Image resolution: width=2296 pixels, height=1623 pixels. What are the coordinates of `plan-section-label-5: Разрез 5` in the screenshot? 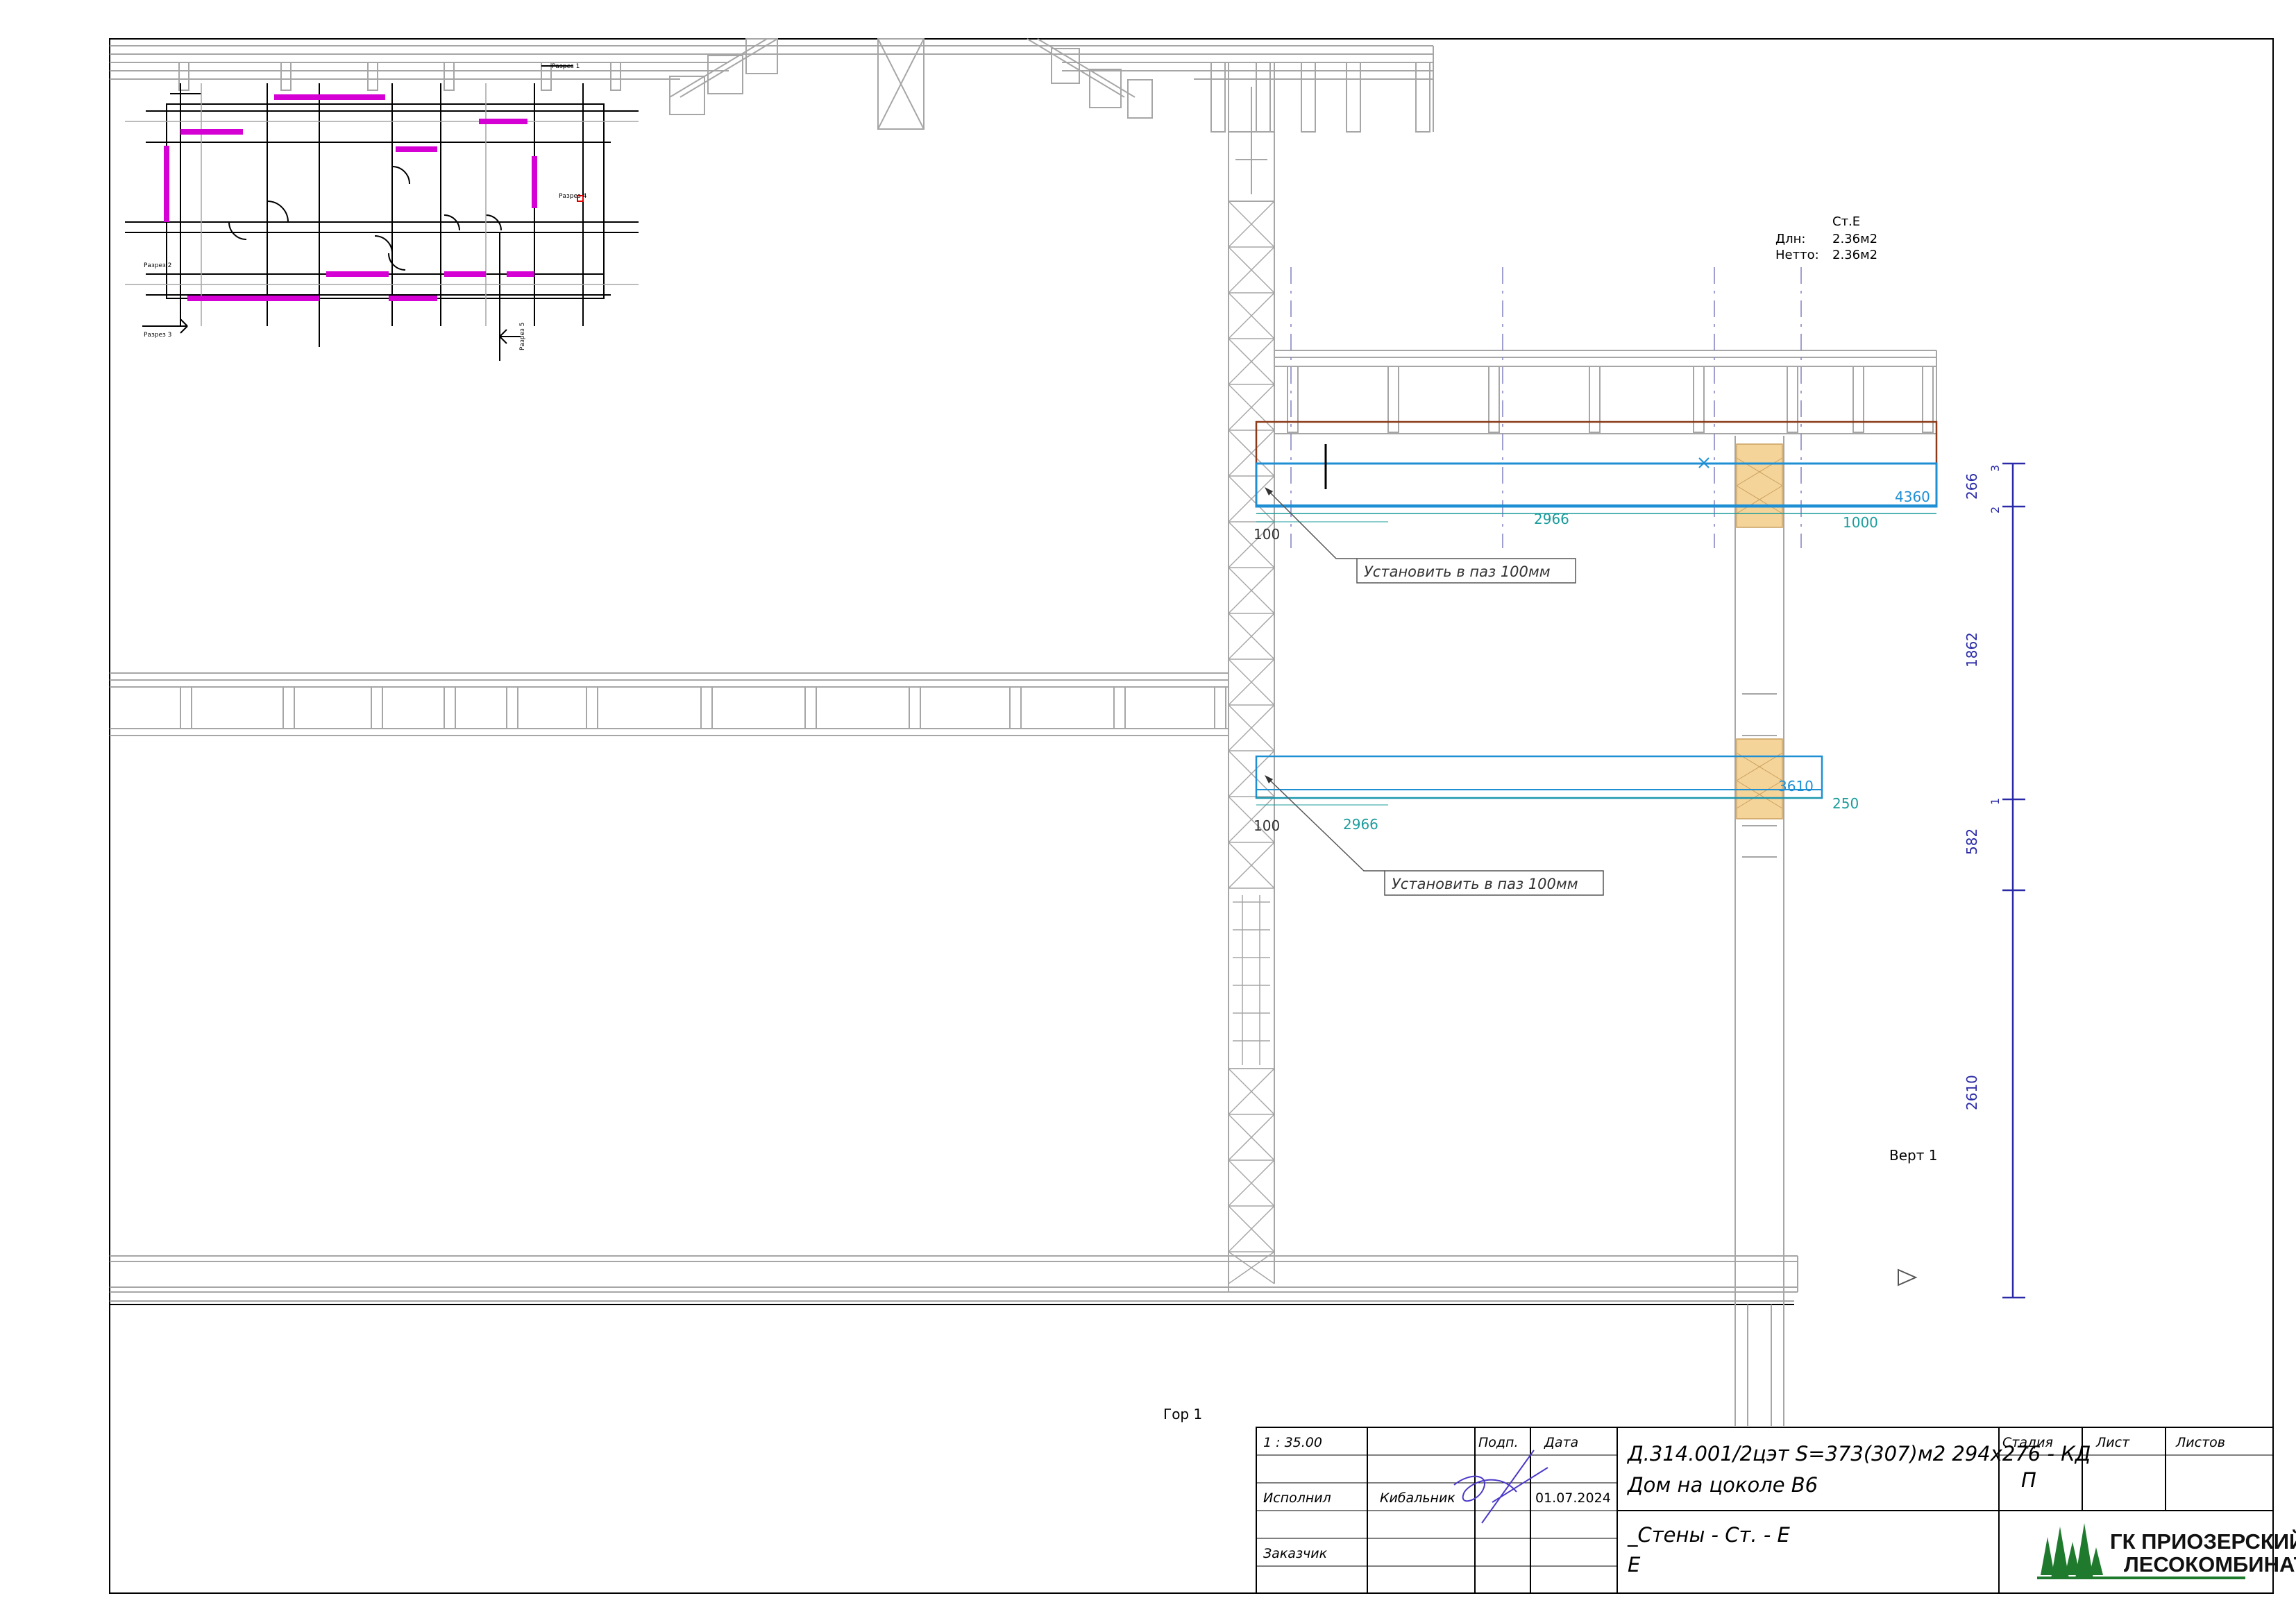 It's located at (522, 336).